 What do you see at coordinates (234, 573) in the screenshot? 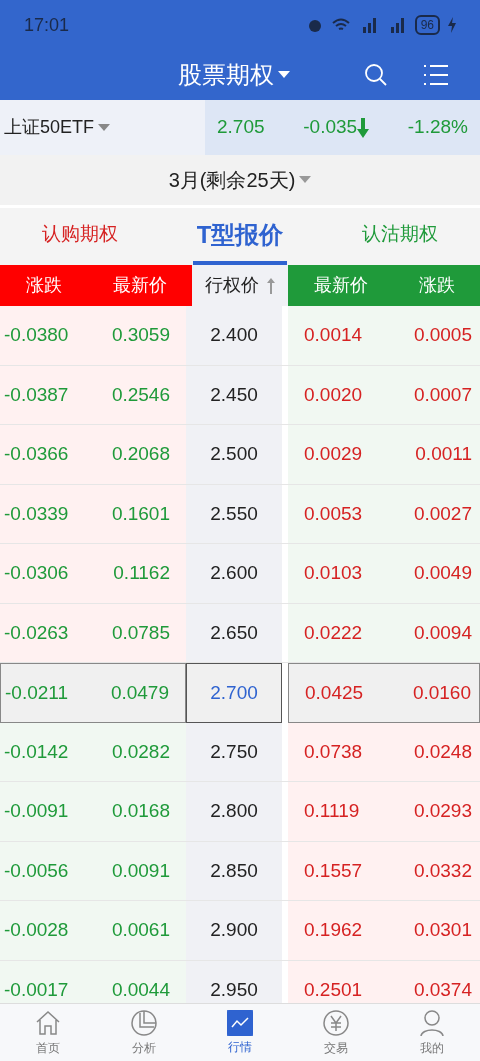
I see `strike-cell: 2.600` at bounding box center [234, 573].